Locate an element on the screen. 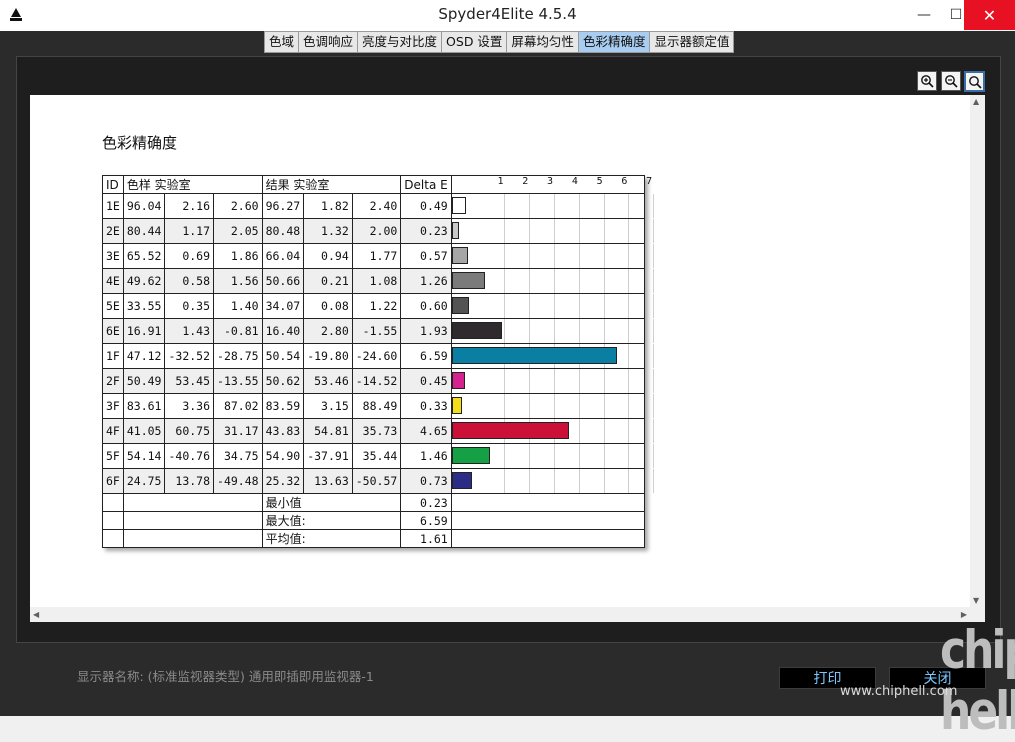 Image resolution: width=1015 pixels, height=742 pixels. scroll-left-icon: ◀ is located at coordinates (36, 614).